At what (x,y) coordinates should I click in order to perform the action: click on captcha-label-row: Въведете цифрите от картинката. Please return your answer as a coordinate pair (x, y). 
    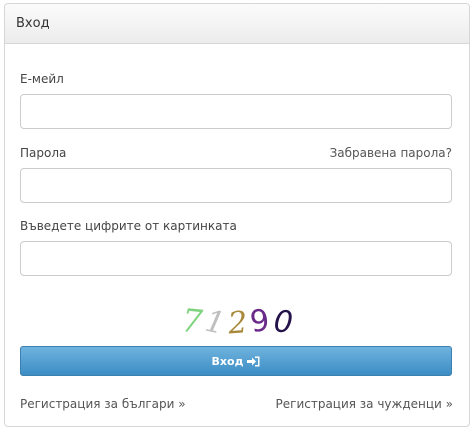
    Looking at the image, I should click on (236, 226).